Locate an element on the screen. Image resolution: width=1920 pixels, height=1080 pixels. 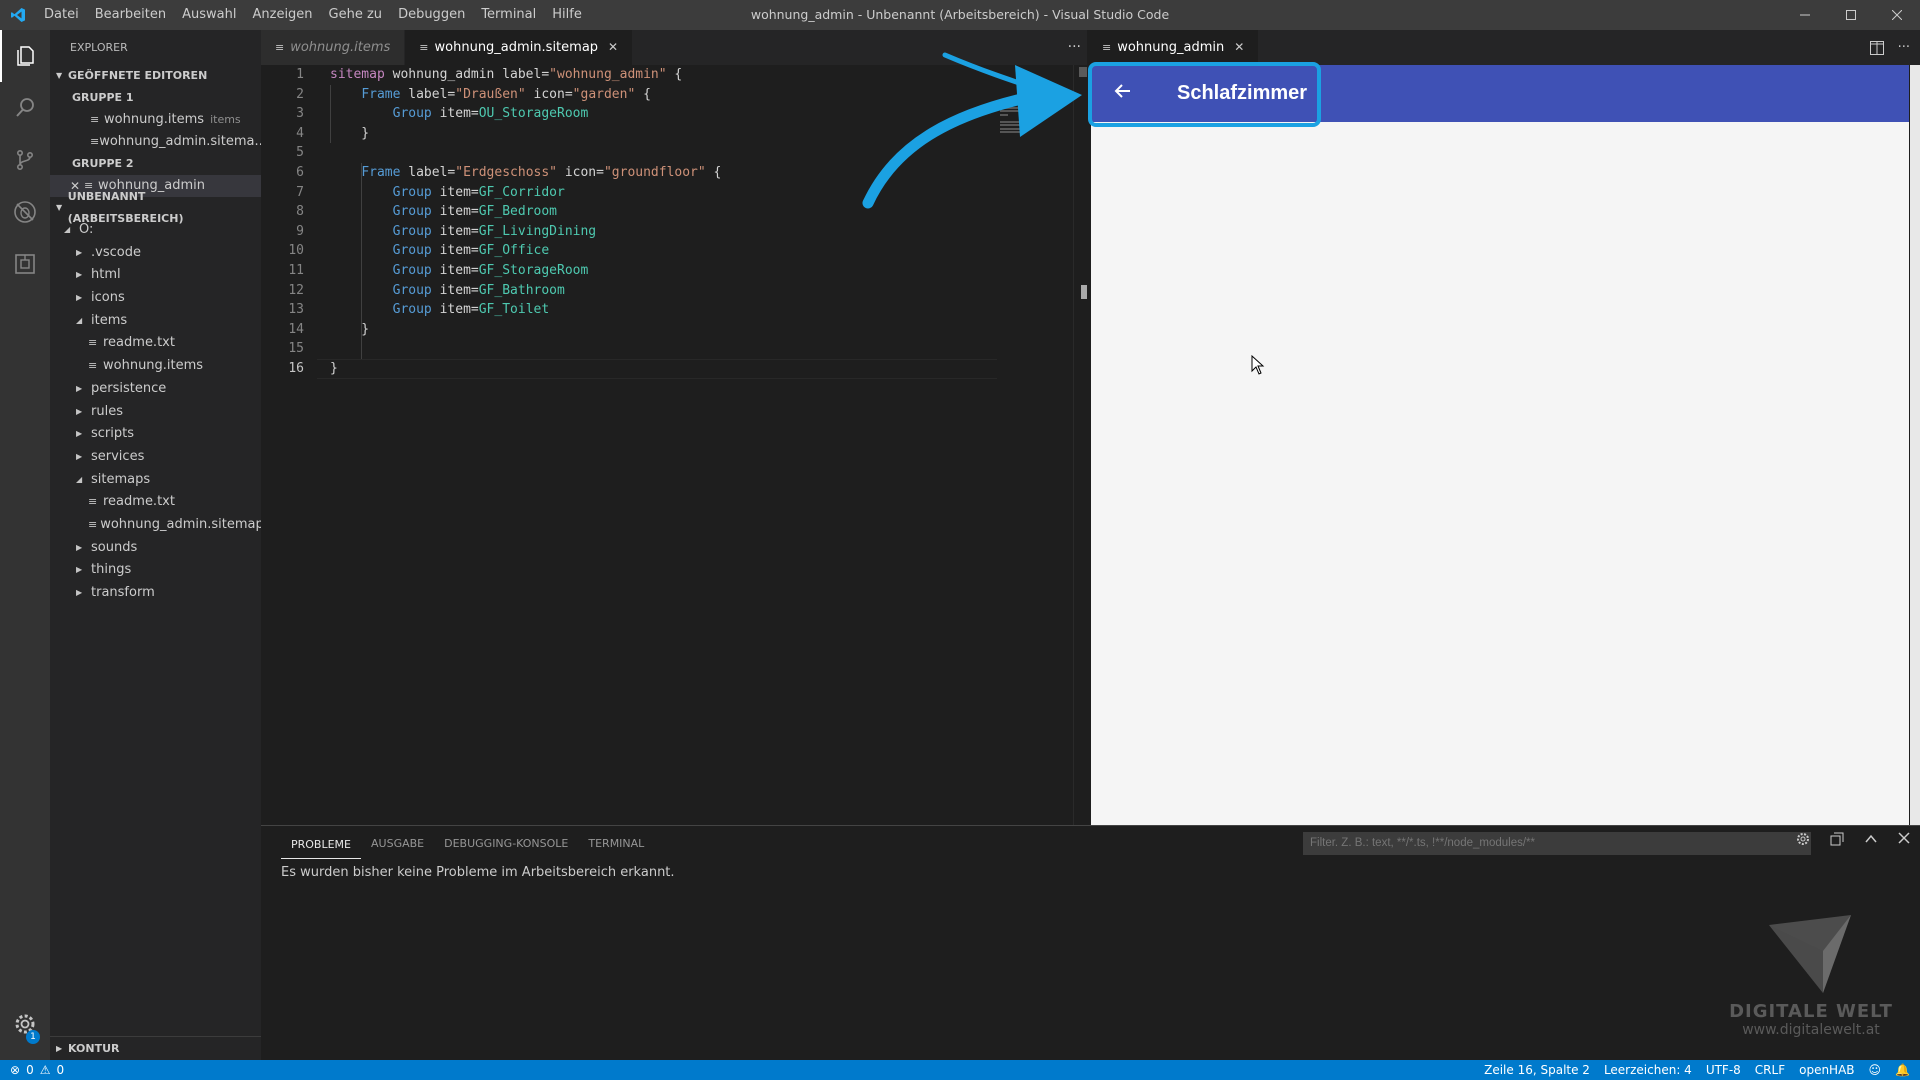
tab-problems: PROBLEME is located at coordinates (321, 845).